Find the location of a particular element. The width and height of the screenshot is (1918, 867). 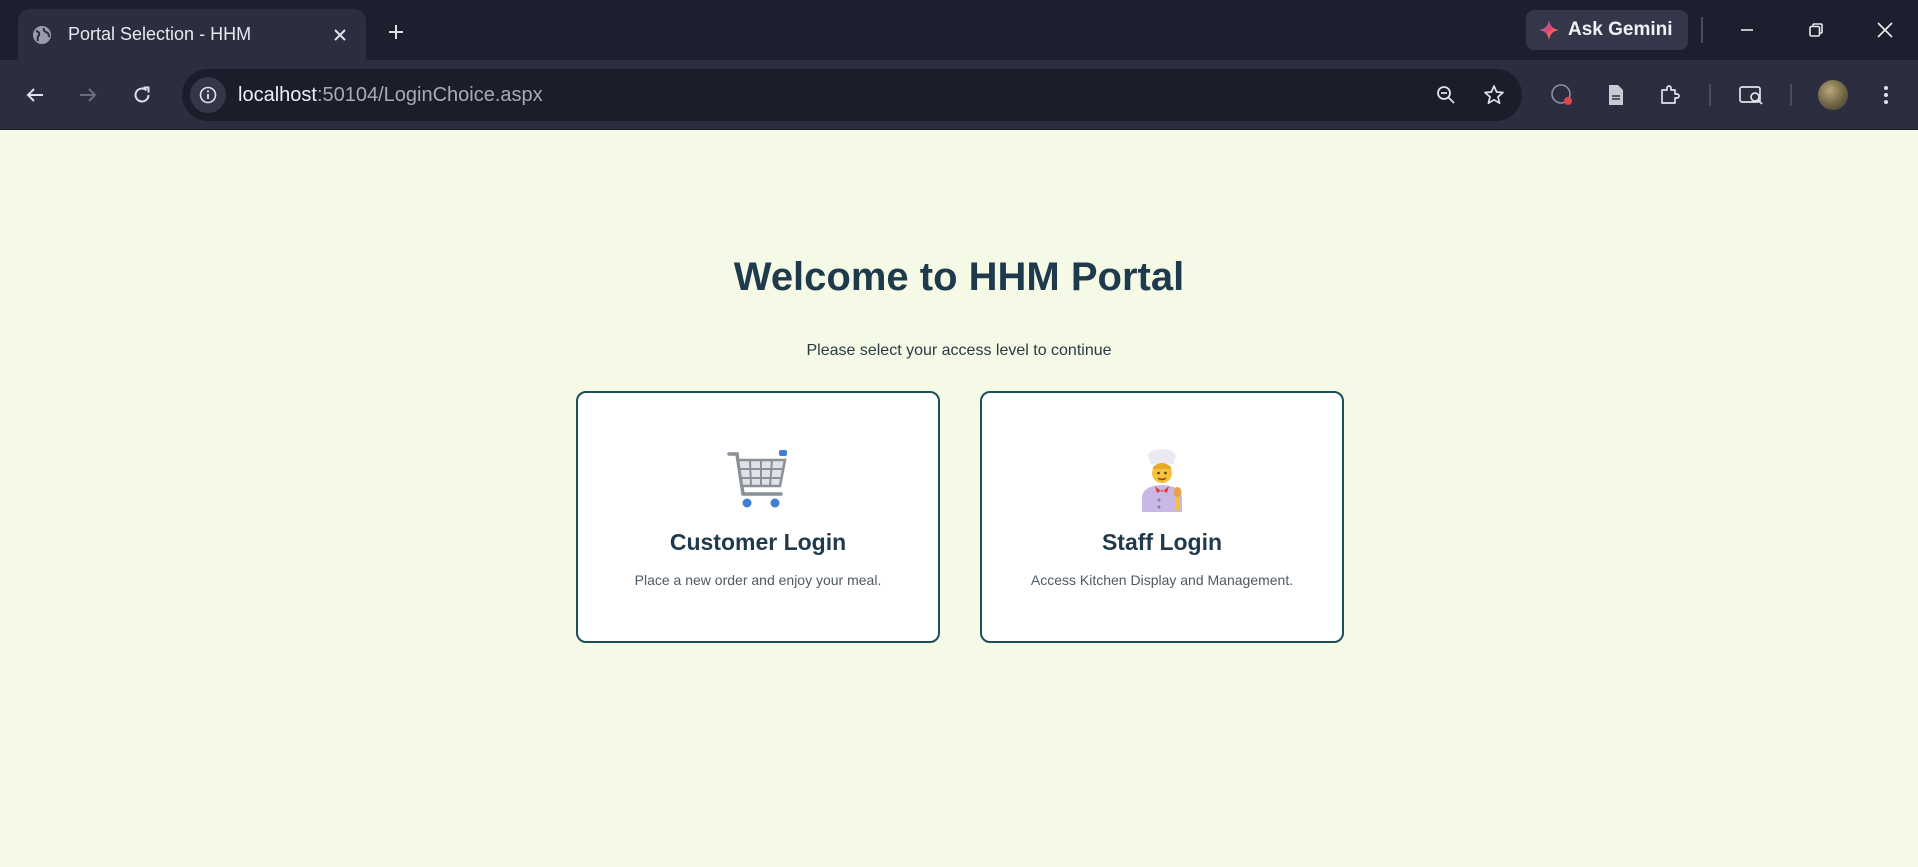

back-arrow-icon is located at coordinates (34, 95).